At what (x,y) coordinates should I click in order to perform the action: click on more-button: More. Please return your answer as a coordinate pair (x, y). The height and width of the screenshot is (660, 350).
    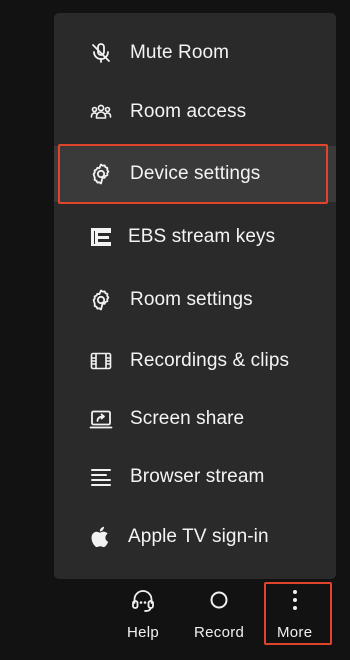
    Looking at the image, I should click on (294, 614).